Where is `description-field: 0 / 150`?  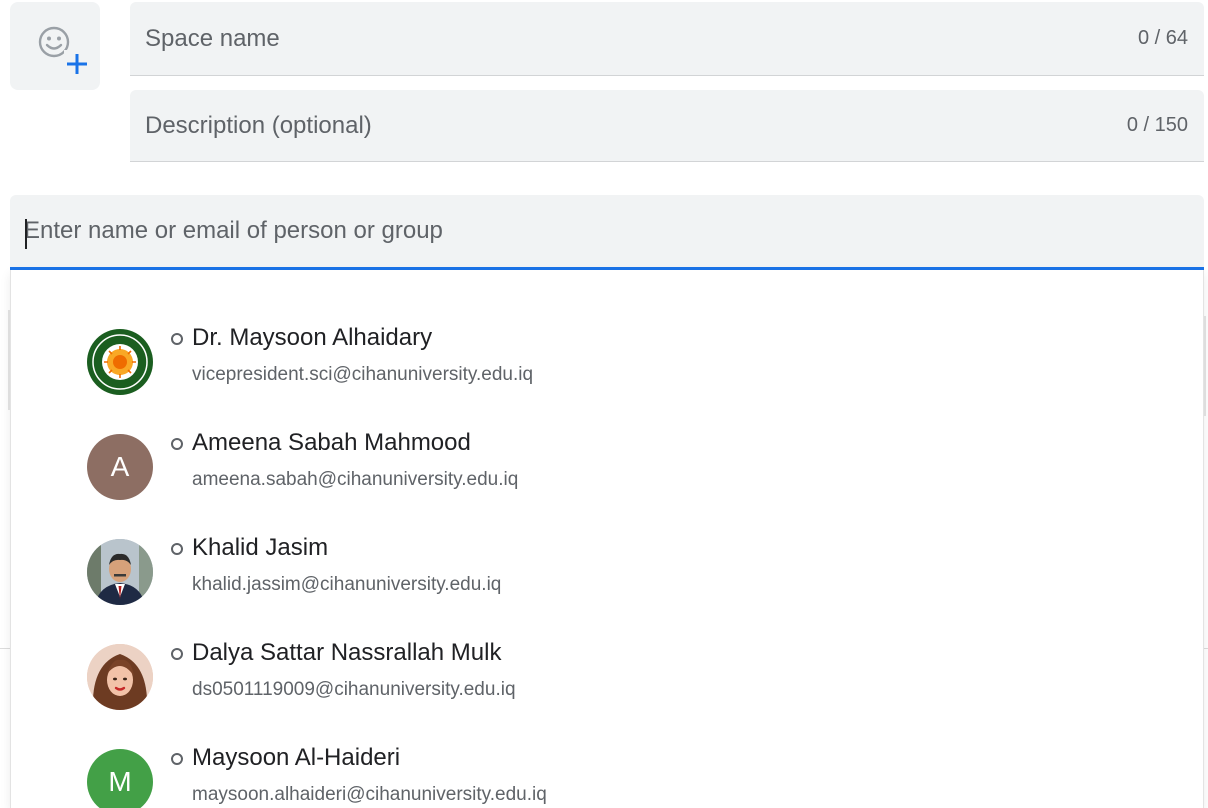 description-field: 0 / 150 is located at coordinates (667, 126).